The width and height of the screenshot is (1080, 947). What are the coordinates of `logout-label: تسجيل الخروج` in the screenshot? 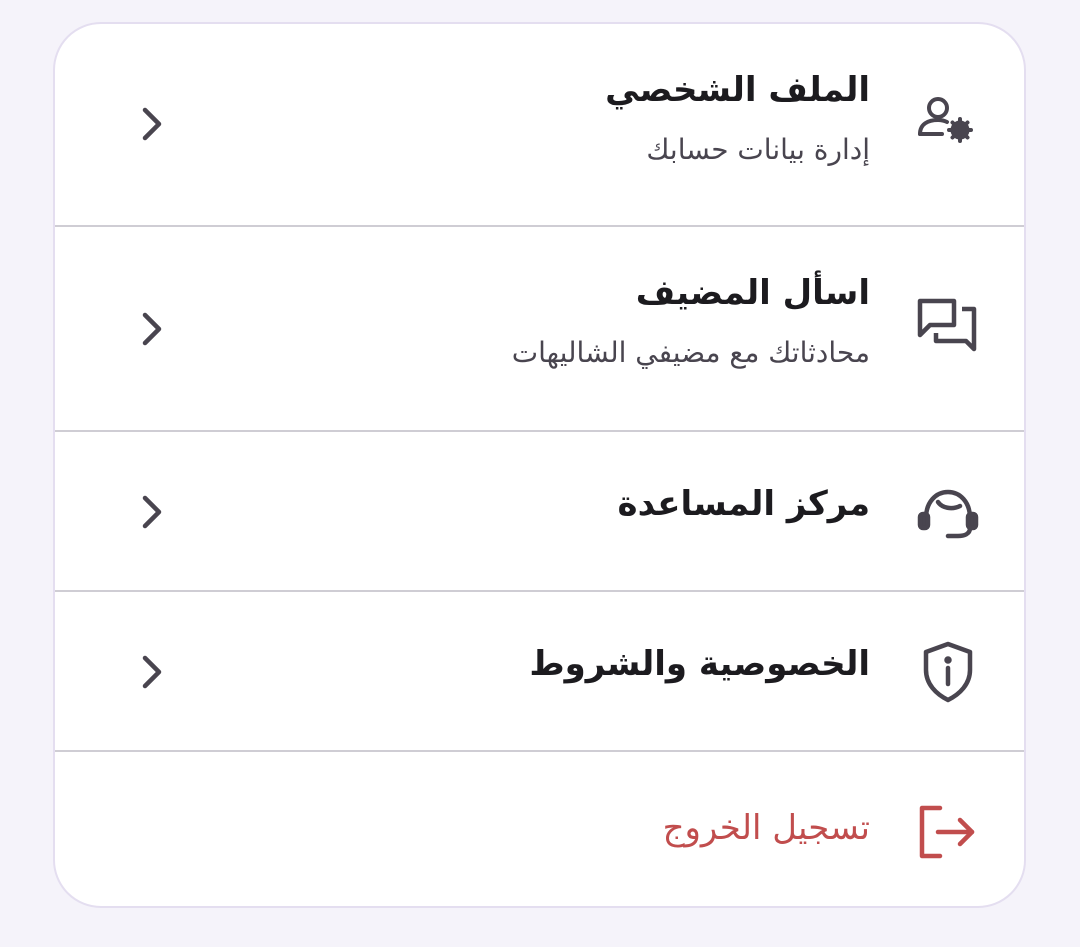 It's located at (766, 828).